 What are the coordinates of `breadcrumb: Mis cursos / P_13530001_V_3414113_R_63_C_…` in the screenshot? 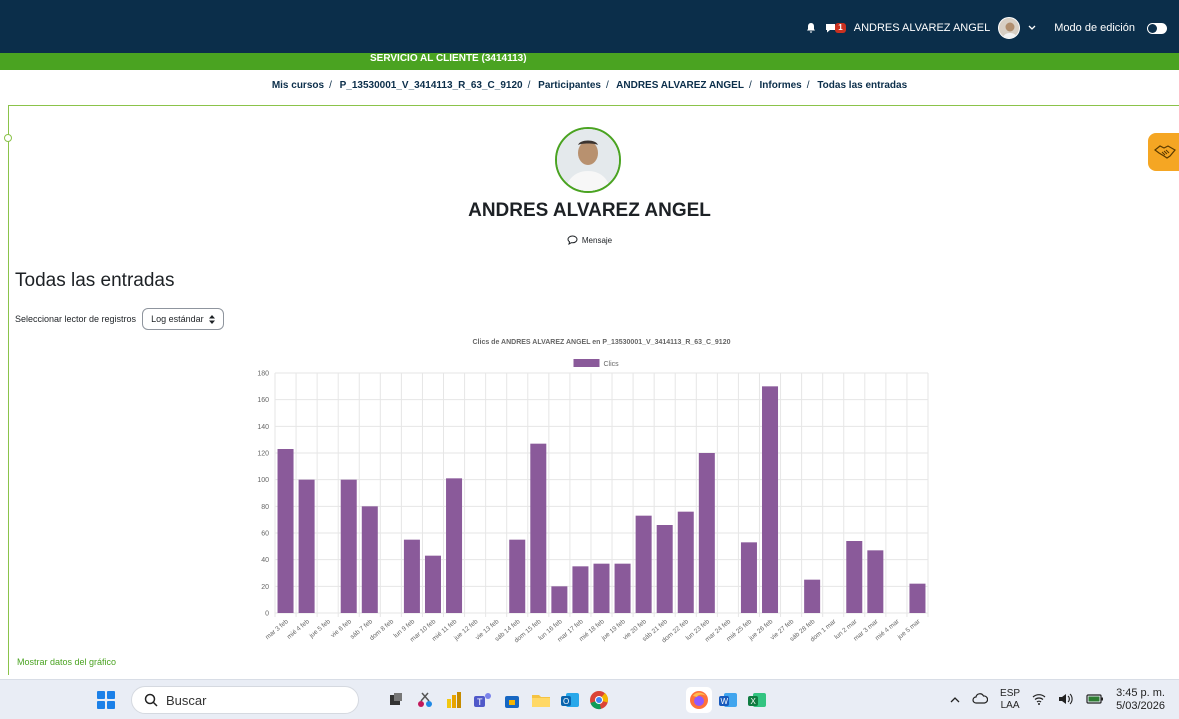 It's located at (589, 85).